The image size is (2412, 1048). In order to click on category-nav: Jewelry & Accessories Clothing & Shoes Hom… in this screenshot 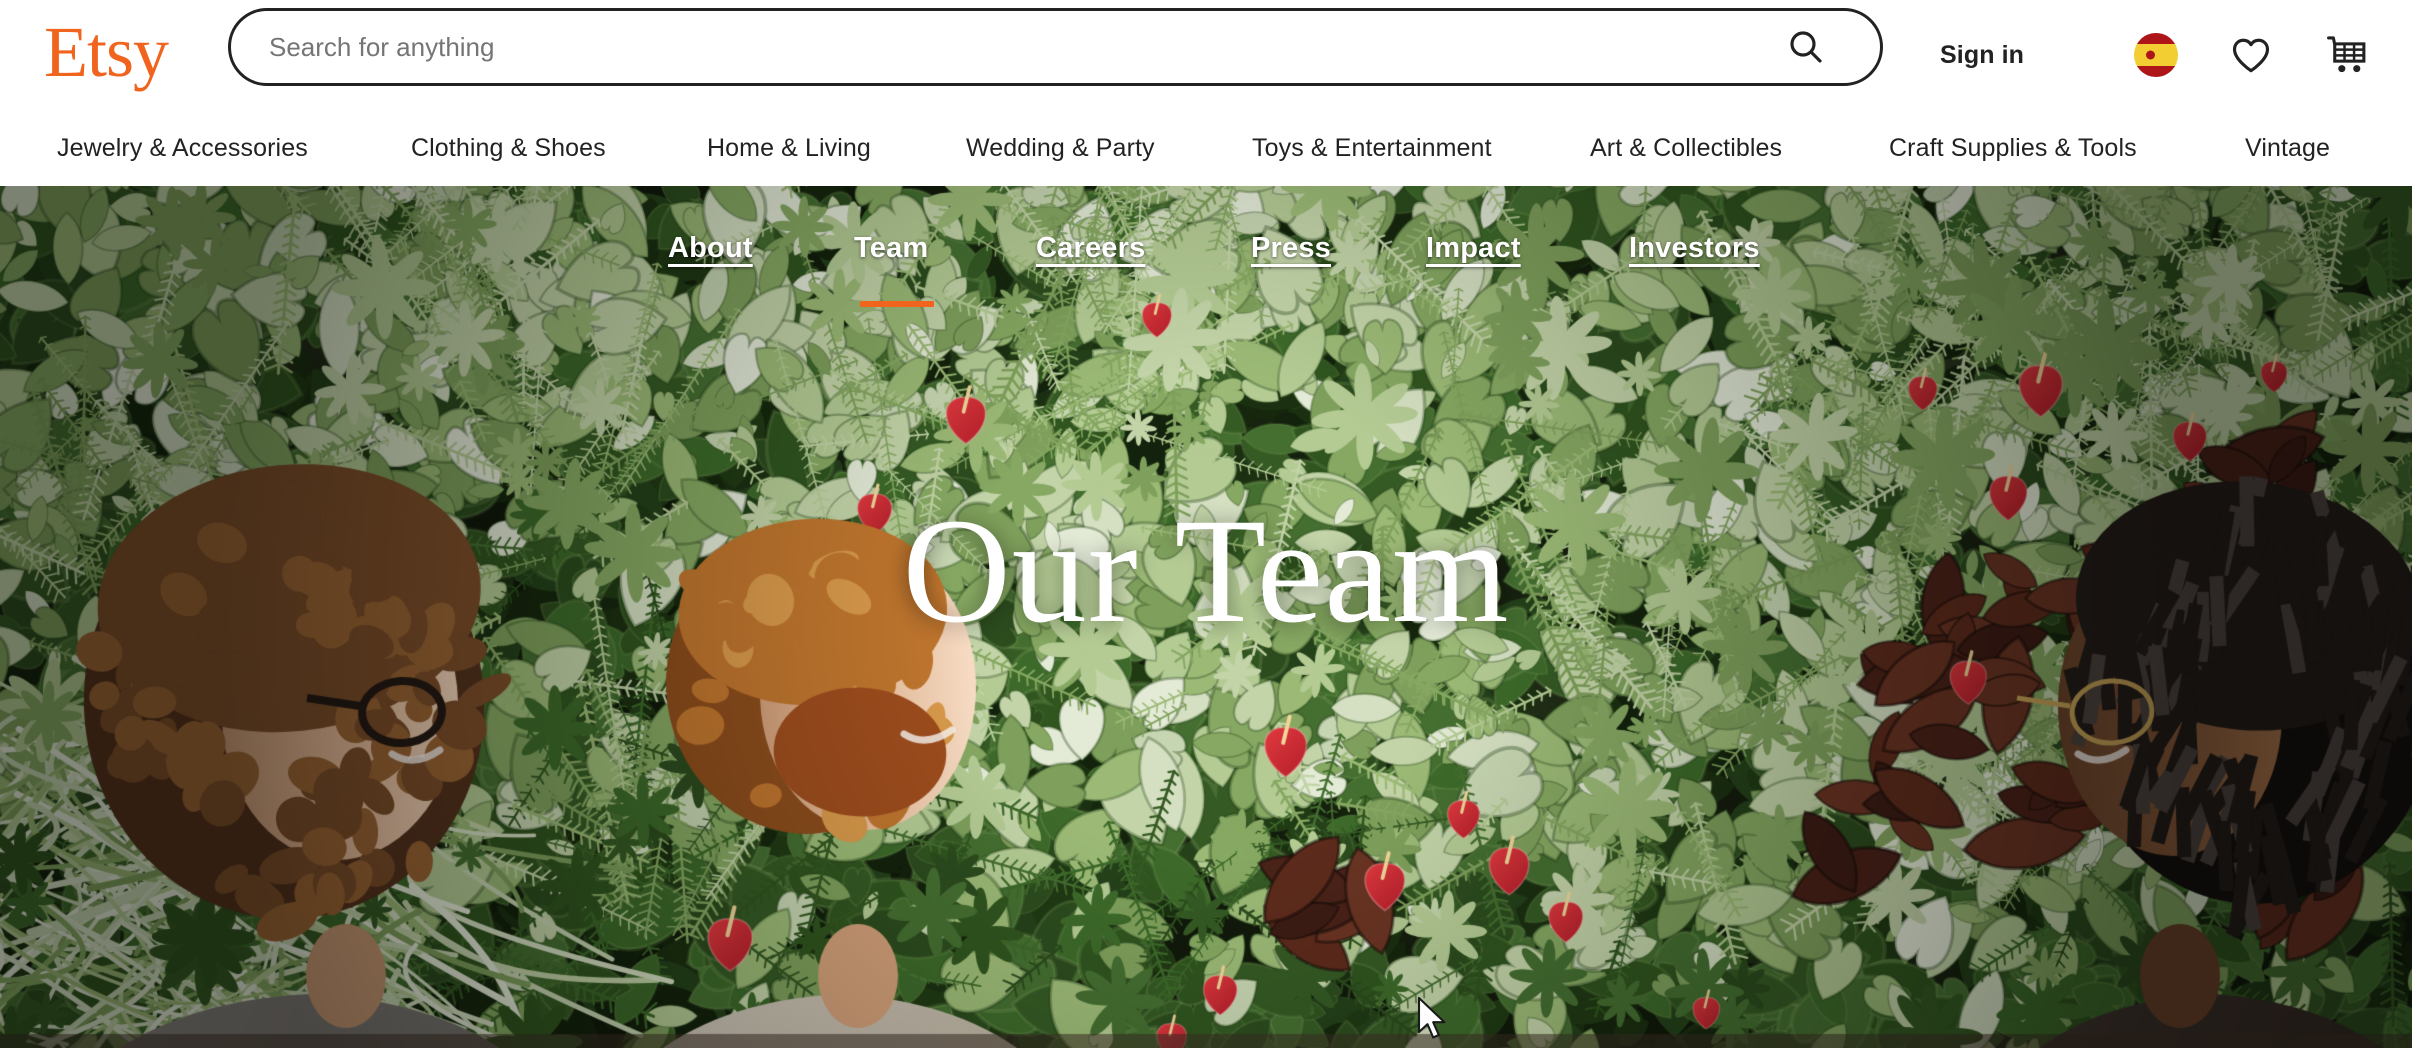, I will do `click(1206, 148)`.